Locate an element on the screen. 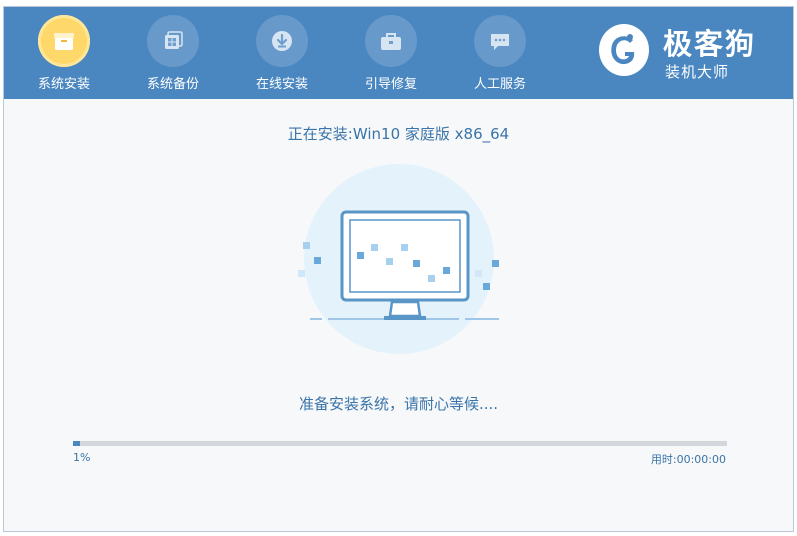 This screenshot has height=536, width=797. monitor-installing-illustration is located at coordinates (398, 259).